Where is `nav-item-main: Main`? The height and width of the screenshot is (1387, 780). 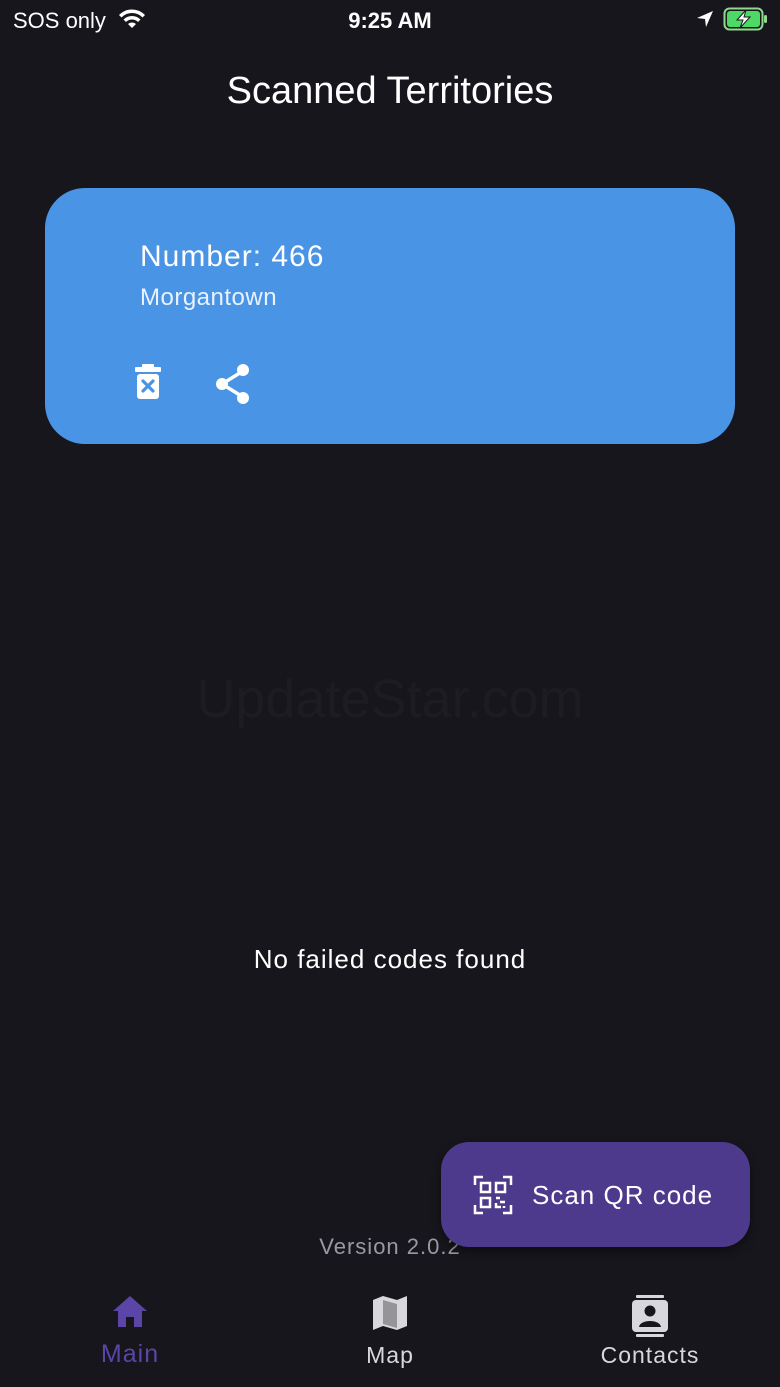
nav-item-main: Main is located at coordinates (130, 1333).